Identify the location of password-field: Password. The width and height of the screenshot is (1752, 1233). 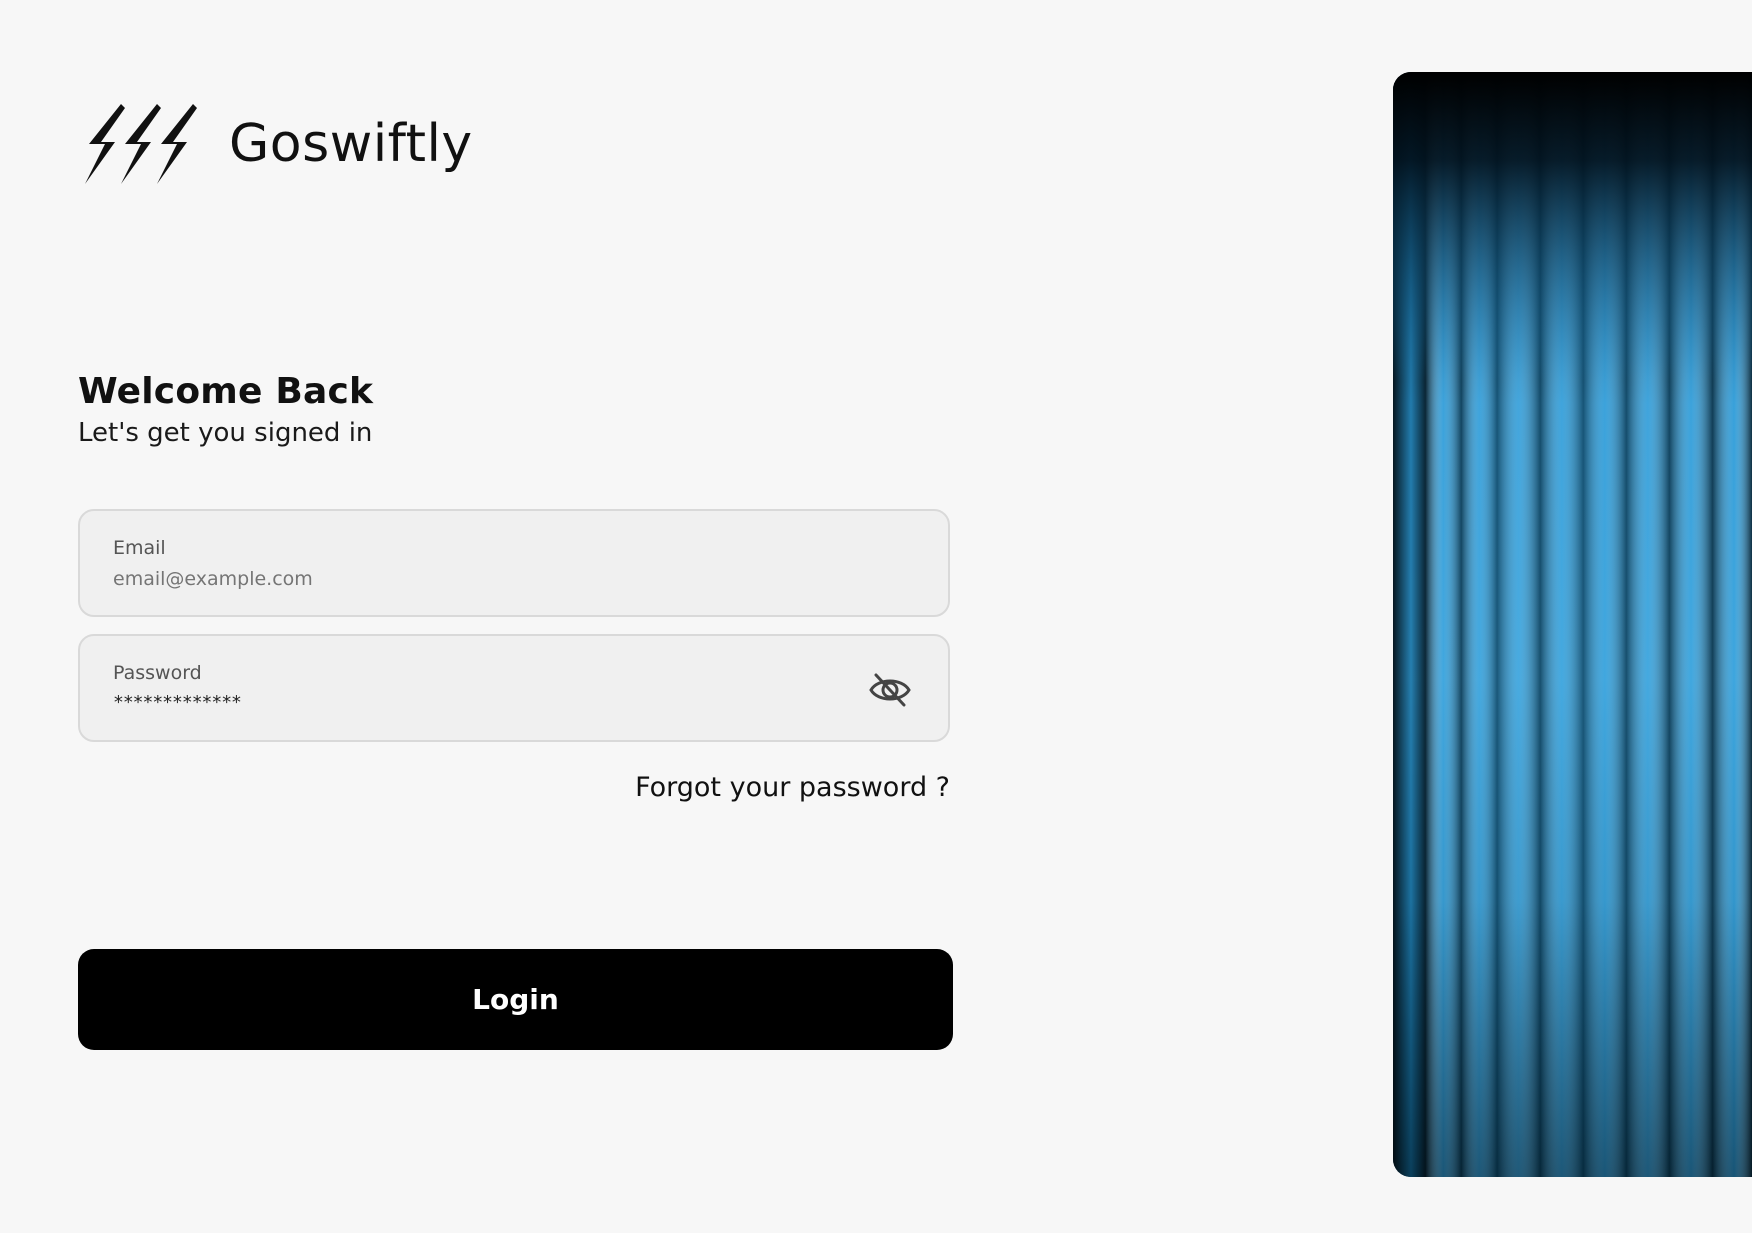
(514, 688).